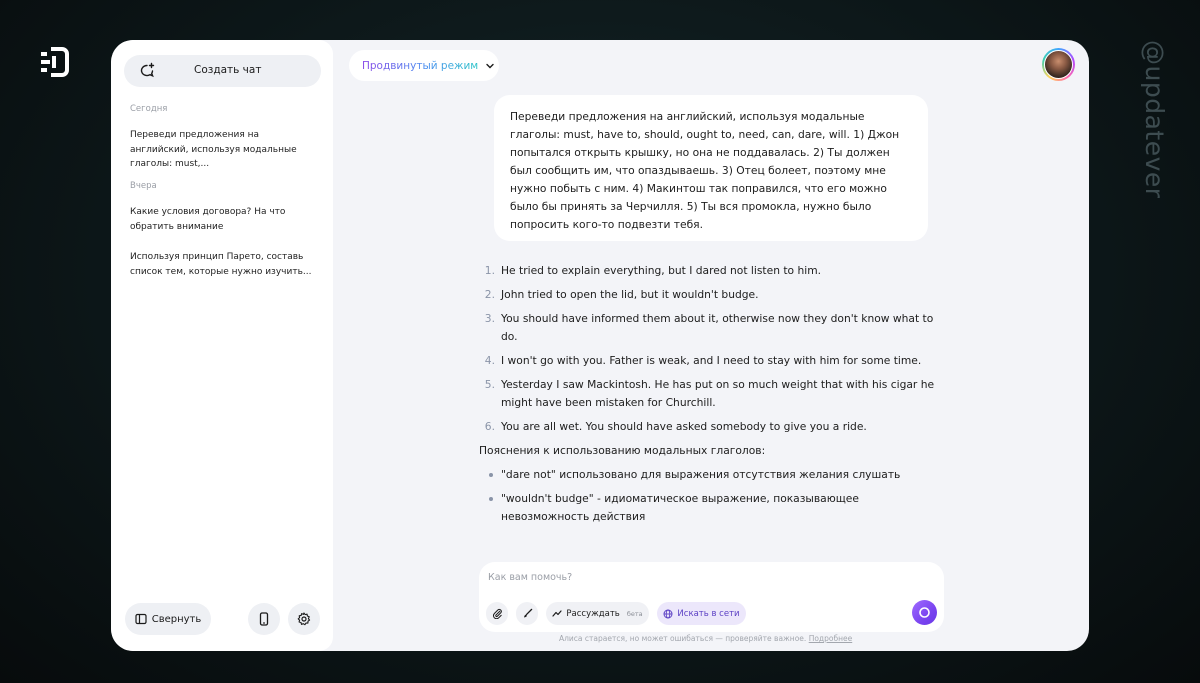 This screenshot has height=683, width=1200. Describe the element at coordinates (1154, 119) in the screenshot. I see `watermark: @updatever` at that location.